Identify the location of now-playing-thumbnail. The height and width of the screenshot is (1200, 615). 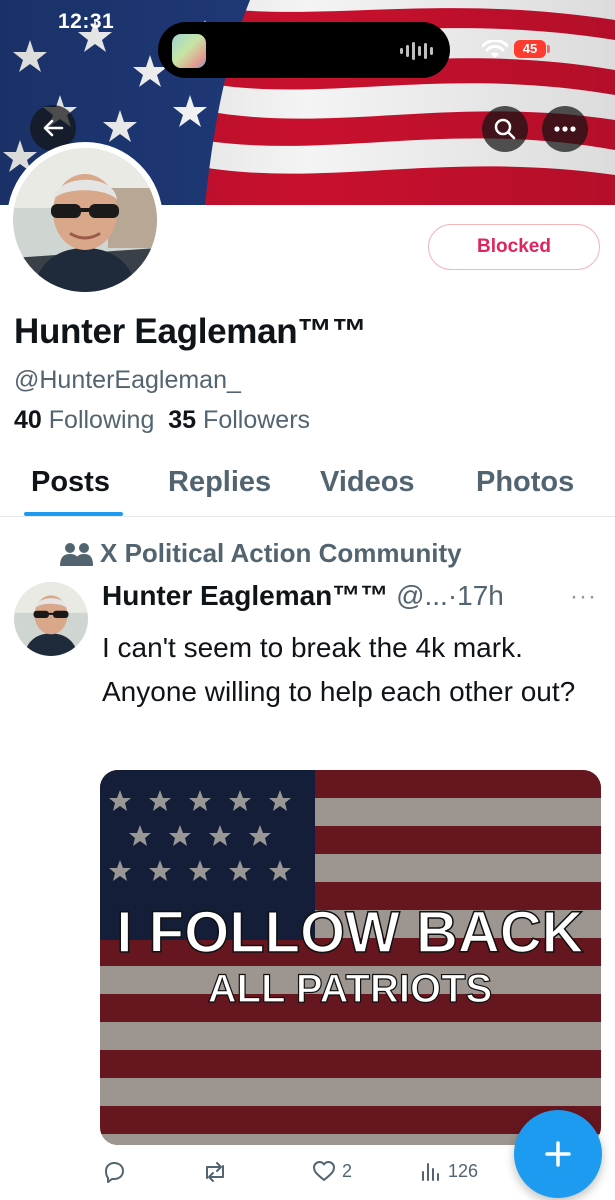
(189, 51).